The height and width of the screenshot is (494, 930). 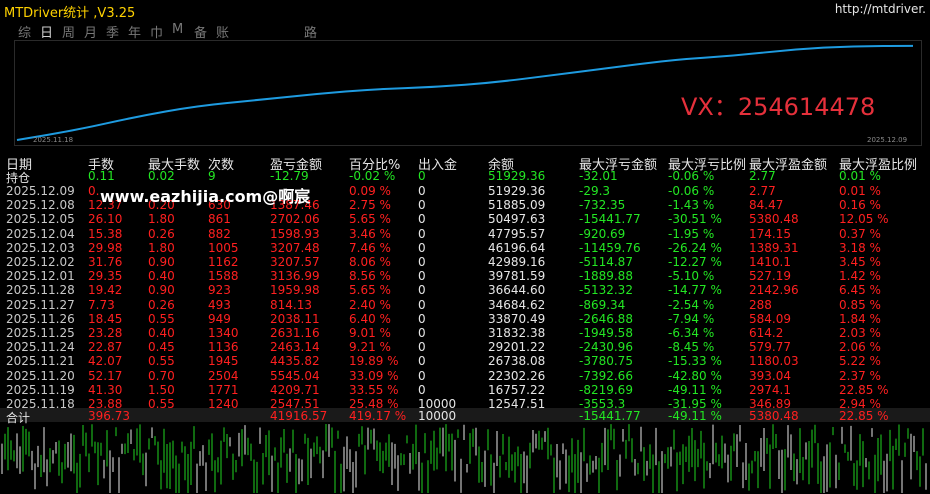 I want to click on watermark-text: www.eazhijia.com@啊宸, so click(x=205, y=196).